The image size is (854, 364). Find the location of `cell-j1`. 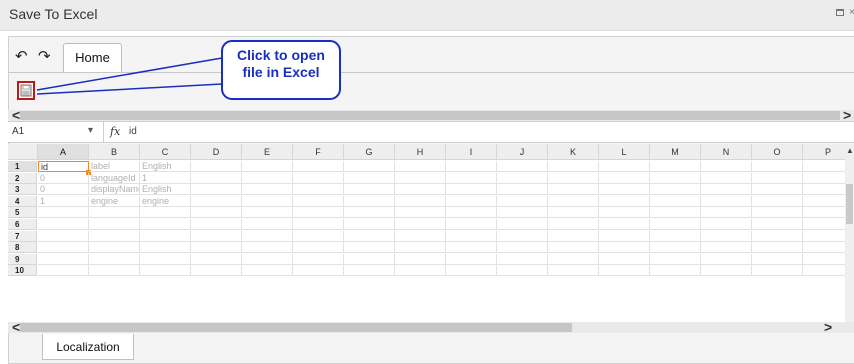

cell-j1 is located at coordinates (522, 166).